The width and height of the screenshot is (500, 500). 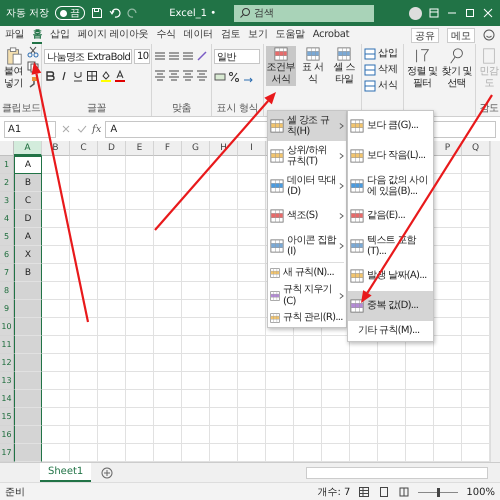 I want to click on editing-button: 정렬 및 필터, so click(x=422, y=68).